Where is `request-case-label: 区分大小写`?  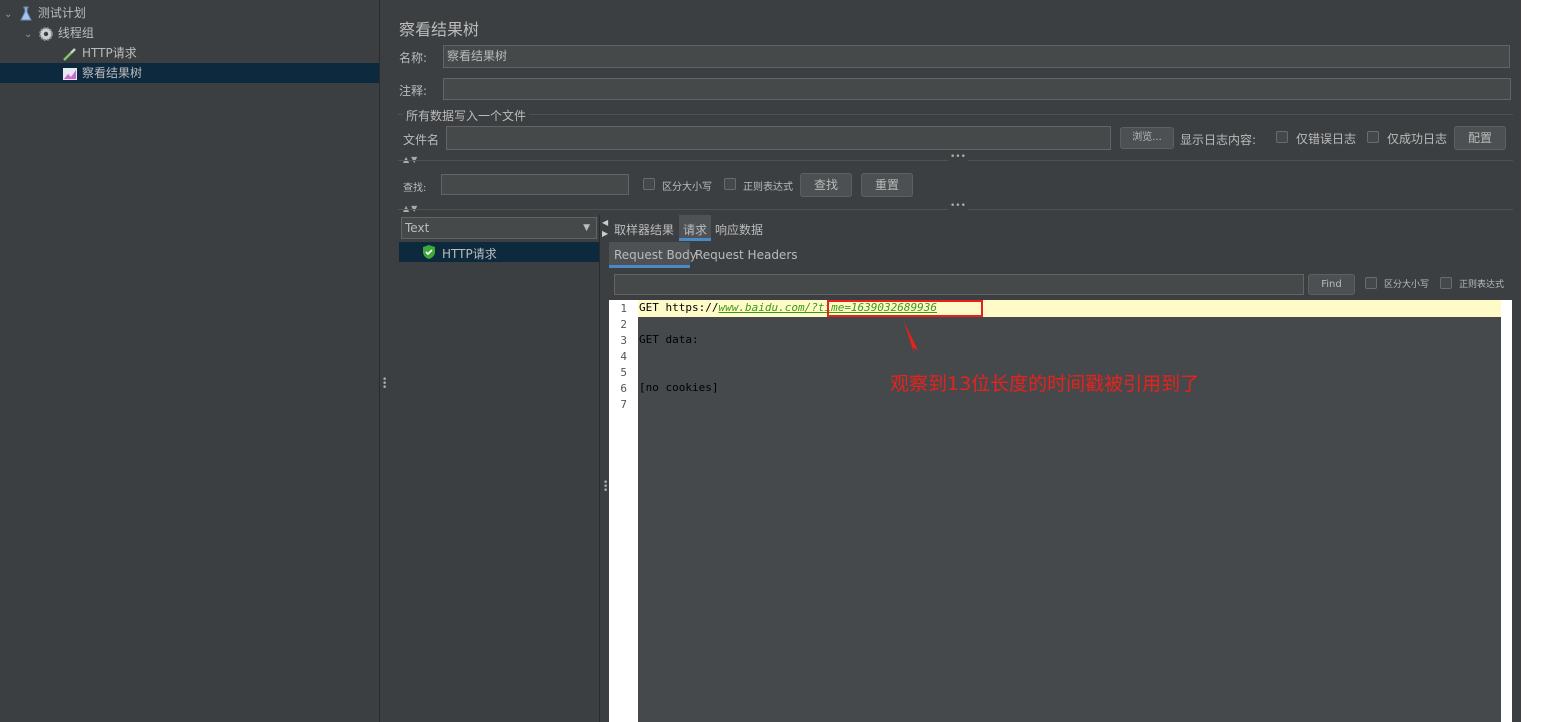 request-case-label: 区分大小写 is located at coordinates (1407, 285).